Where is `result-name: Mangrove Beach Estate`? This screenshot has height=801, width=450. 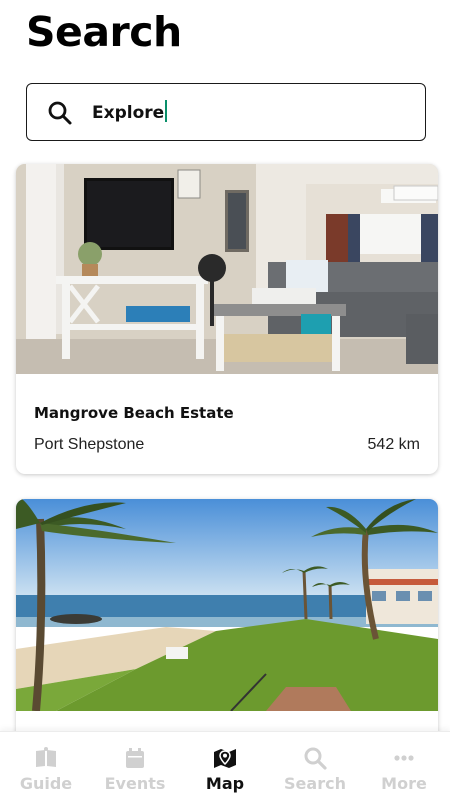 result-name: Mangrove Beach Estate is located at coordinates (134, 413).